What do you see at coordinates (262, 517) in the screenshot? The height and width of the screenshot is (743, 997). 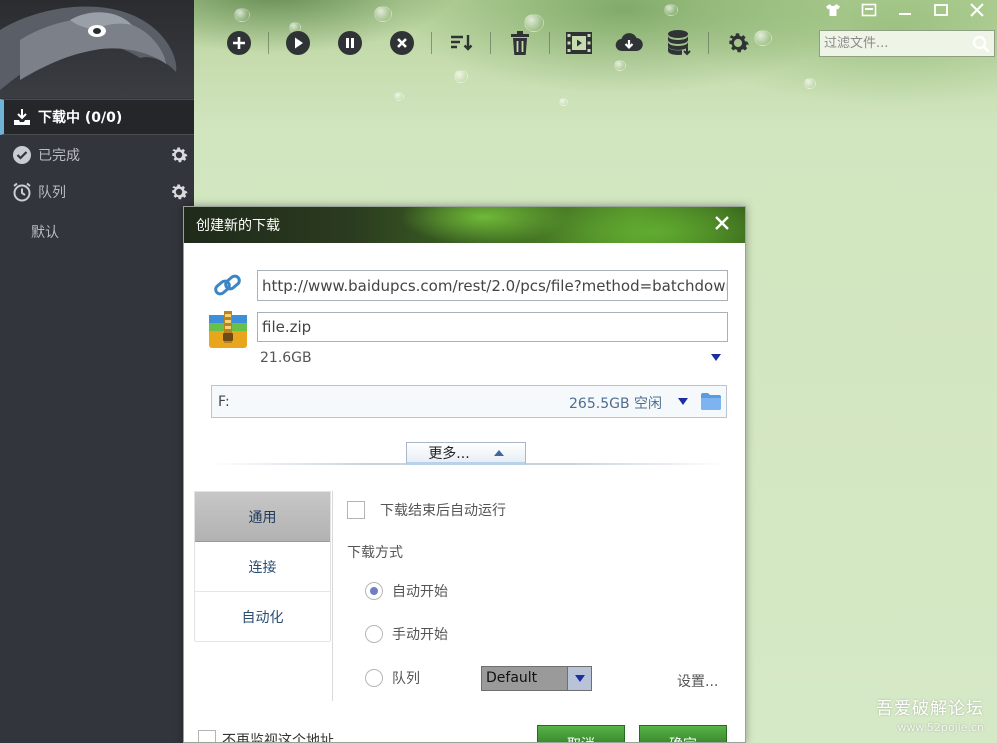 I see `tab-general: 通用` at bounding box center [262, 517].